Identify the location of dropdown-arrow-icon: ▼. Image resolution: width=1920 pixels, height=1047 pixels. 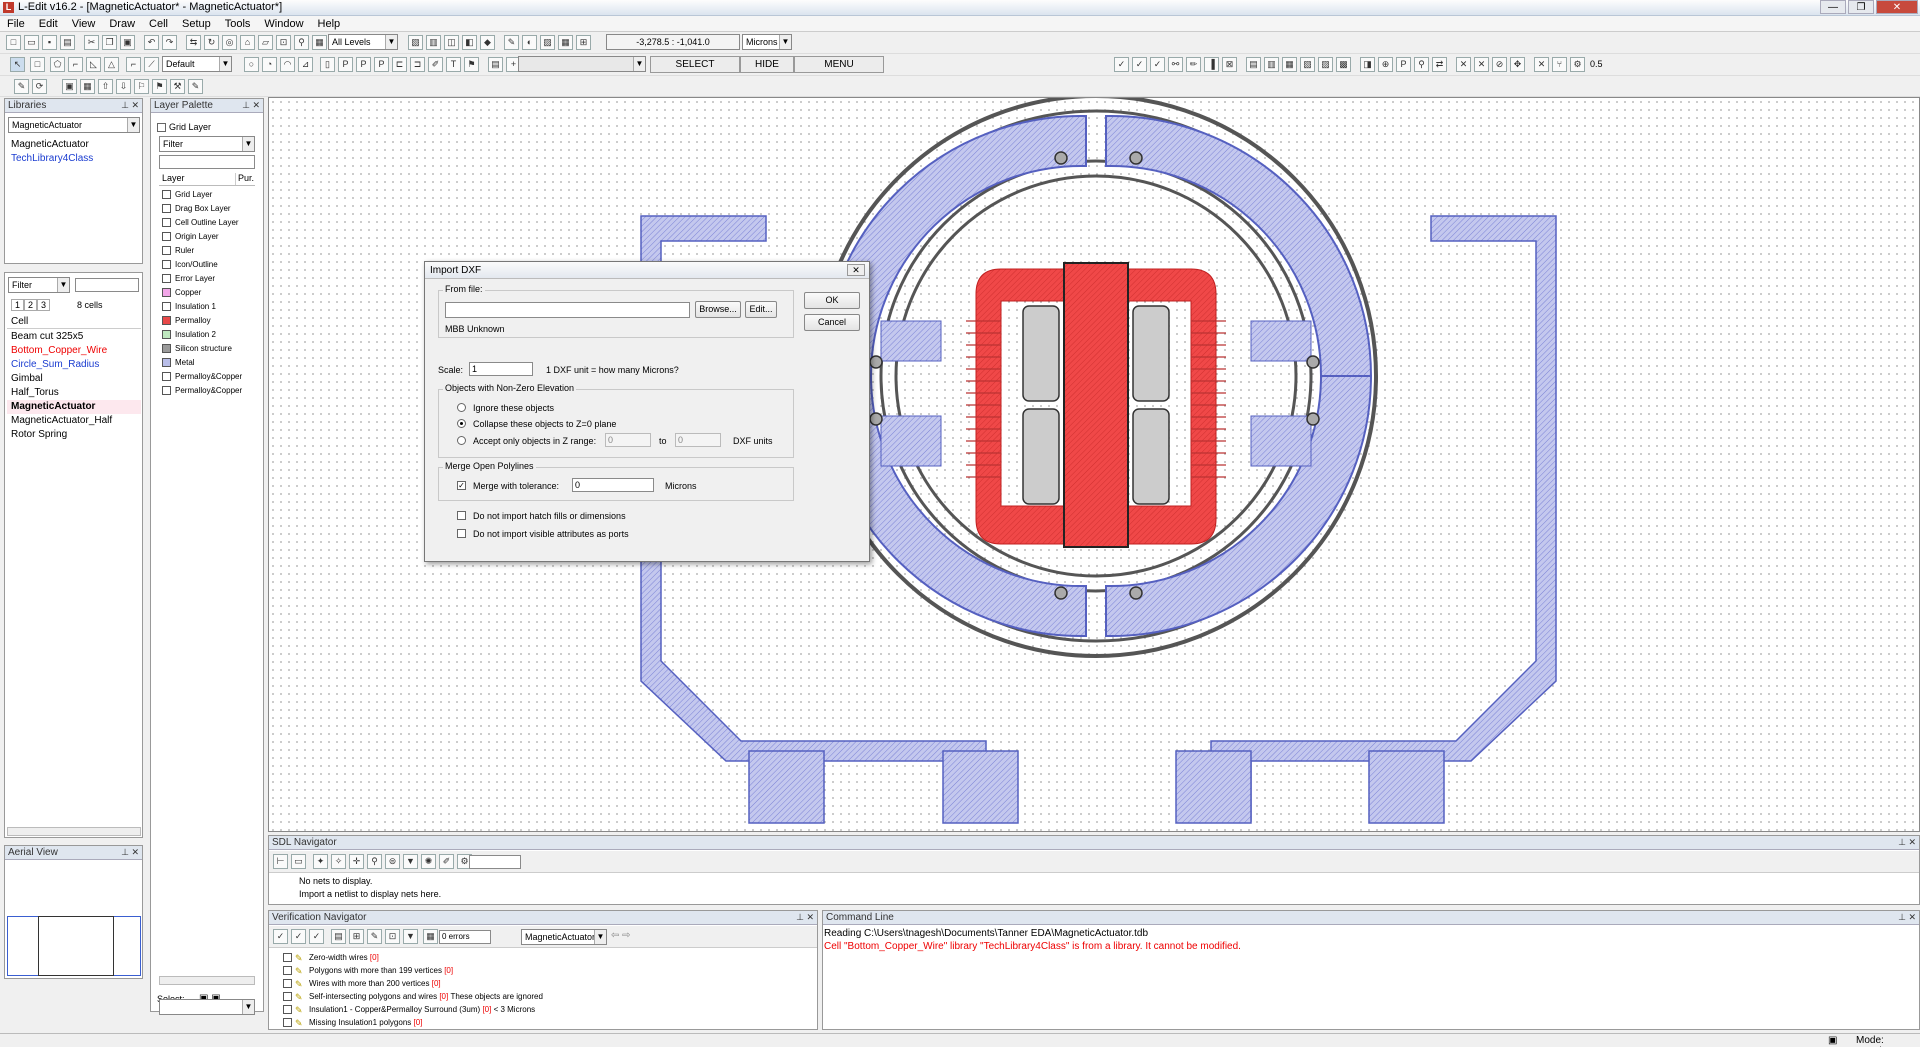
(410, 936).